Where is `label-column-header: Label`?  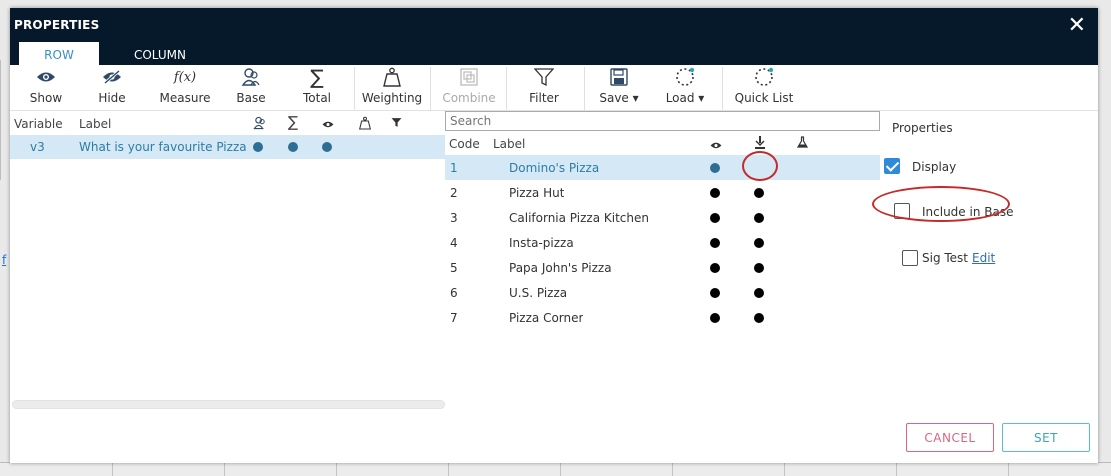
label-column-header: Label is located at coordinates (95, 124).